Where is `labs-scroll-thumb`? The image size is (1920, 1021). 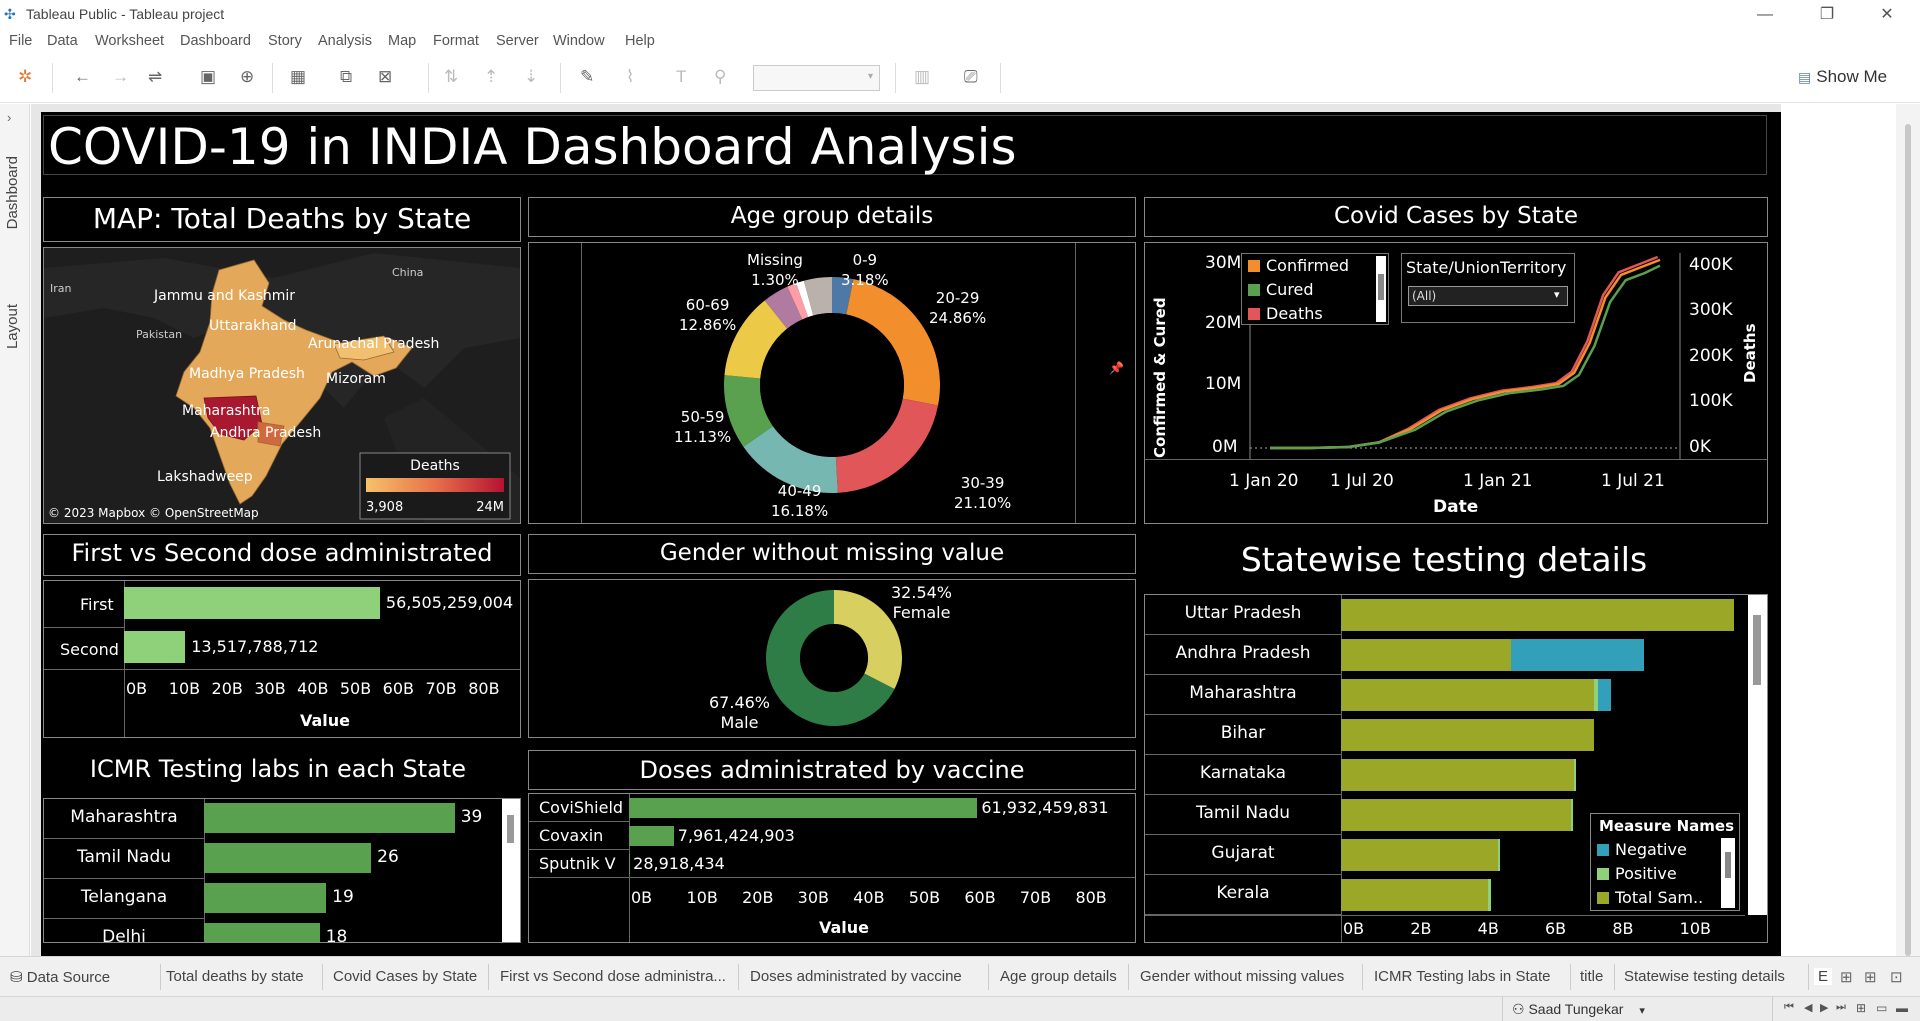
labs-scroll-thumb is located at coordinates (510, 829).